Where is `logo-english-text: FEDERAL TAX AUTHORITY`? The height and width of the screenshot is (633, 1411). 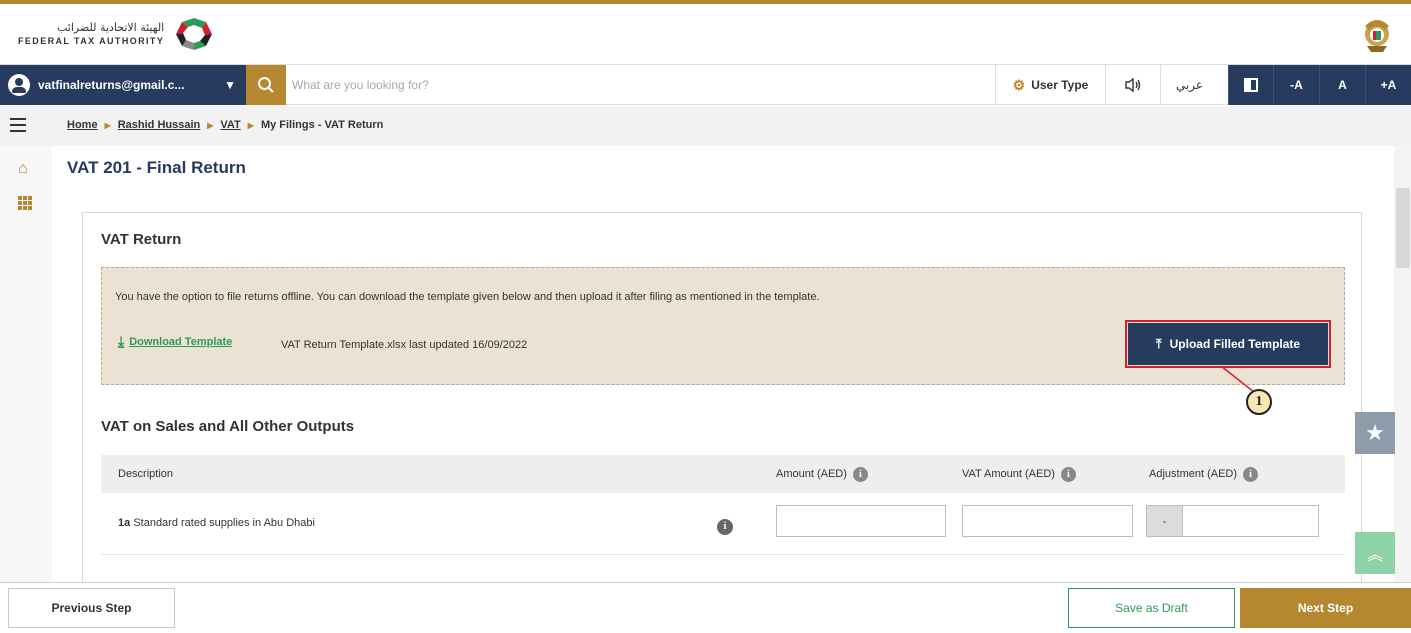
logo-english-text: FEDERAL TAX AUTHORITY is located at coordinates (91, 41).